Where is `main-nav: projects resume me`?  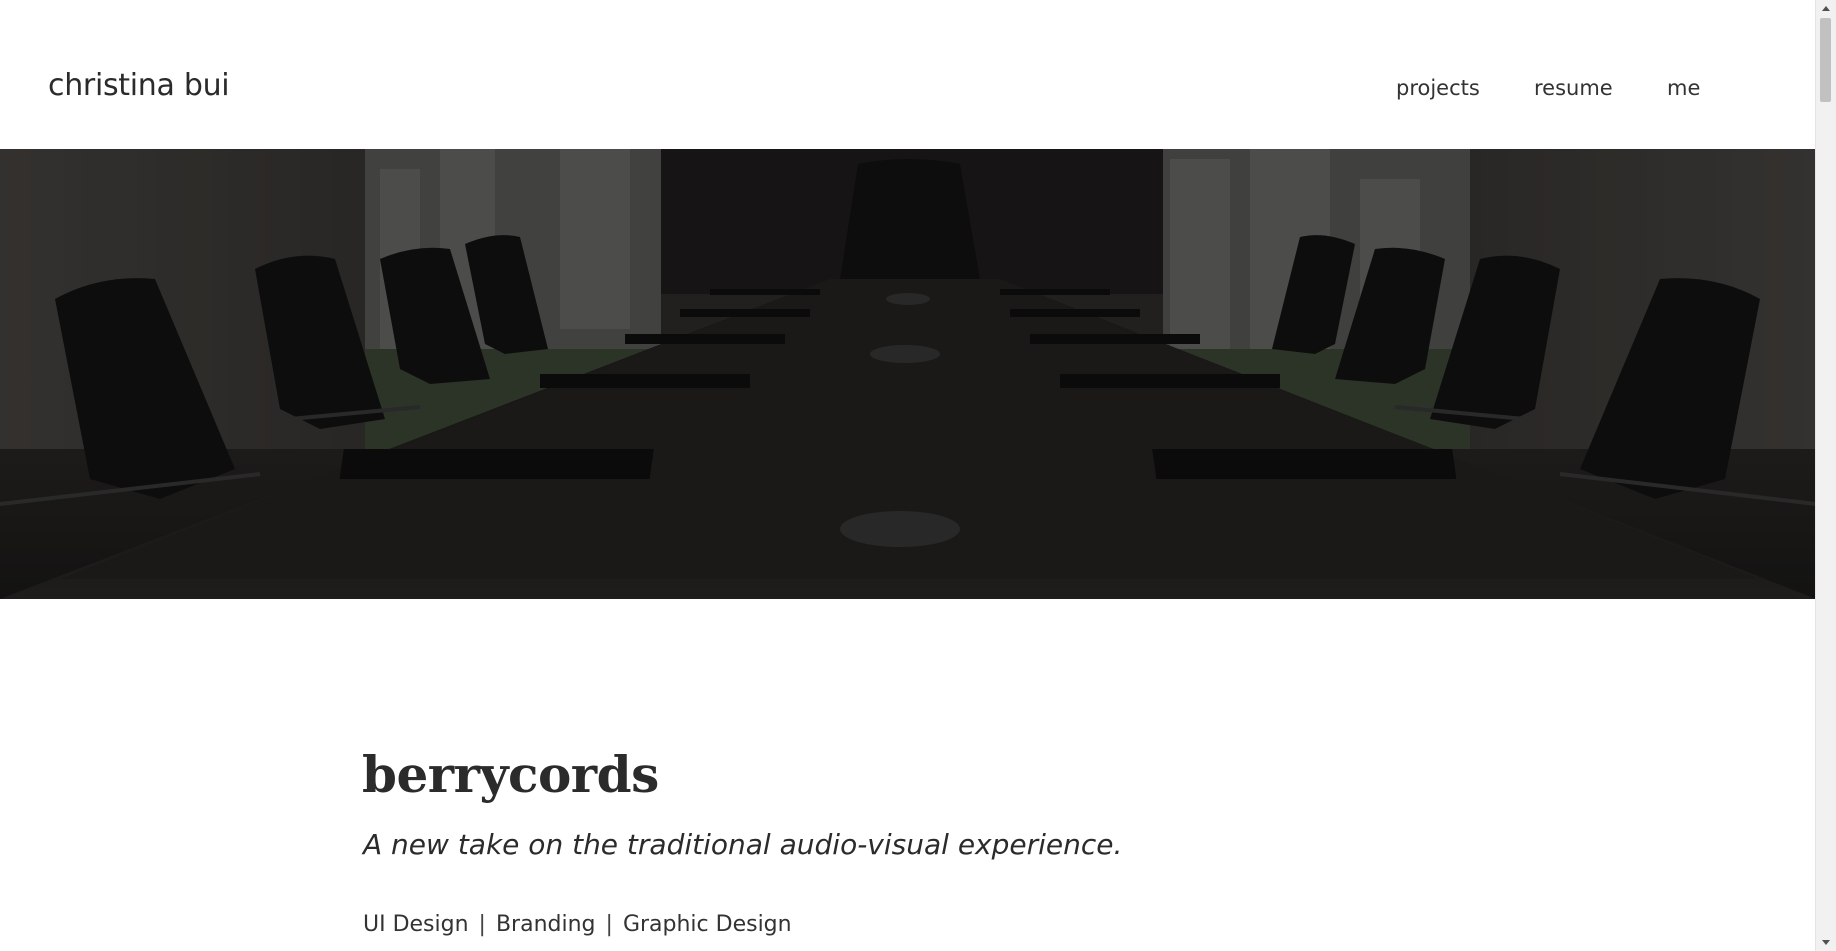 main-nav: projects resume me is located at coordinates (908, 91).